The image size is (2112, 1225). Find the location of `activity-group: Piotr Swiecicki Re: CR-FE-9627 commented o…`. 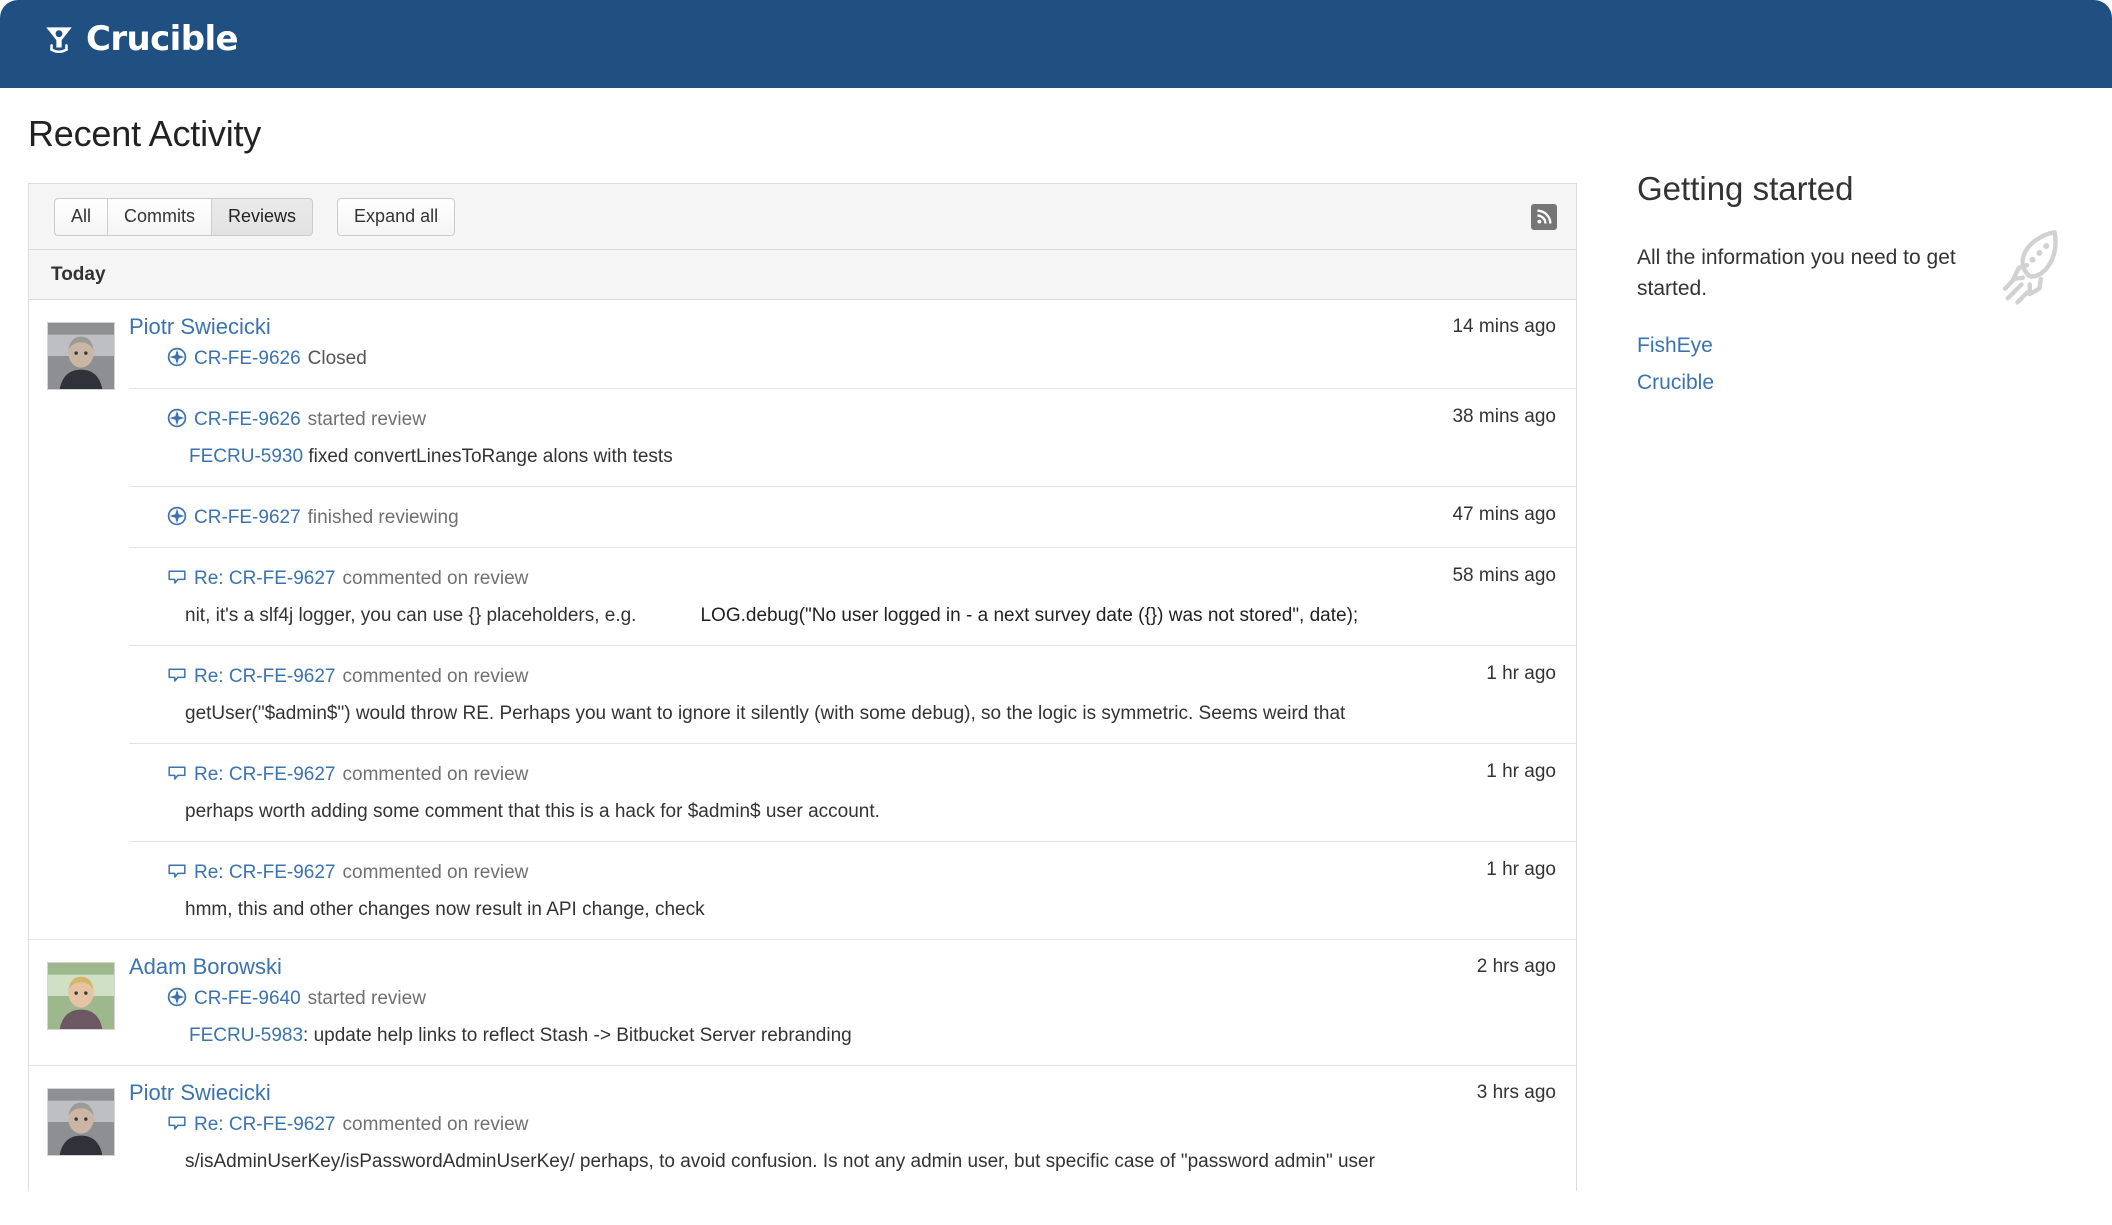

activity-group: Piotr Swiecicki Re: CR-FE-9627 commented o… is located at coordinates (802, 1128).